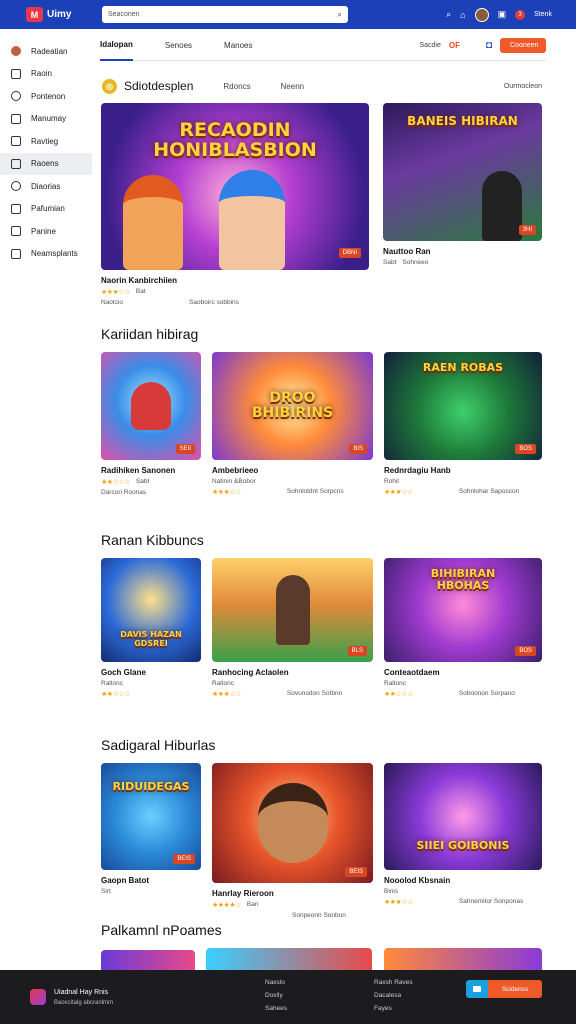  I want to click on game-title: Rednrdagiu Hanb, so click(417, 470).